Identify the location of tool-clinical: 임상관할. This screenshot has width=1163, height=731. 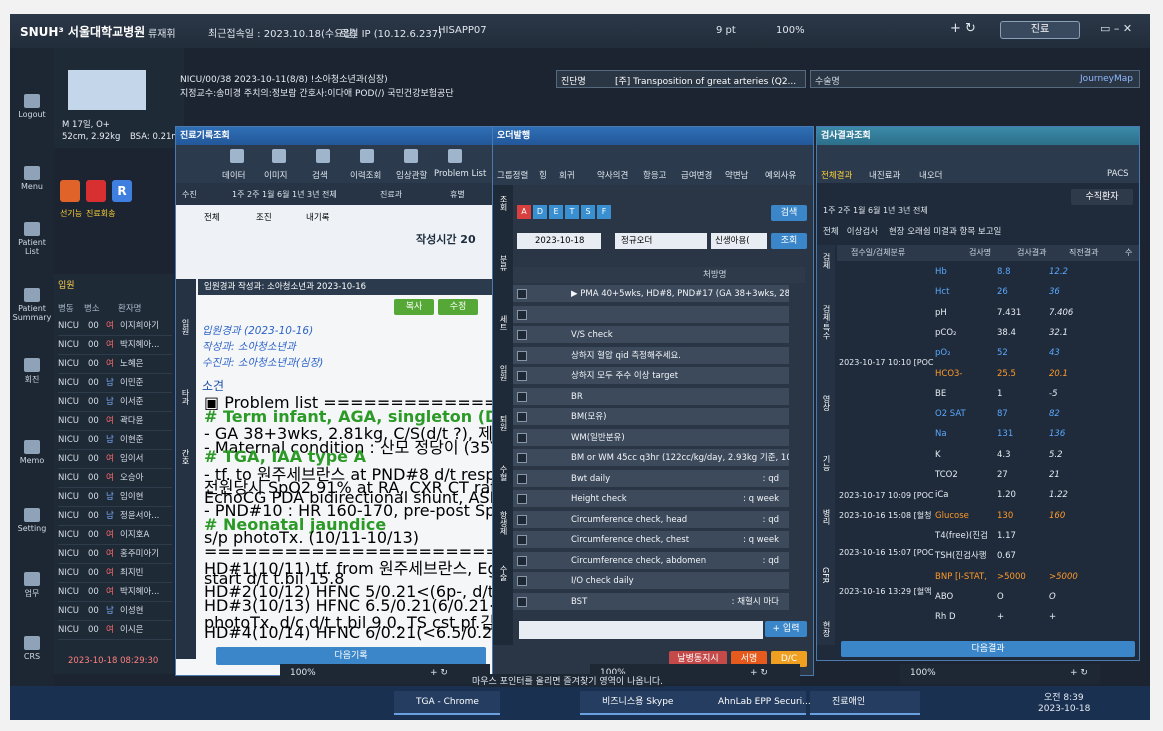
(411, 175).